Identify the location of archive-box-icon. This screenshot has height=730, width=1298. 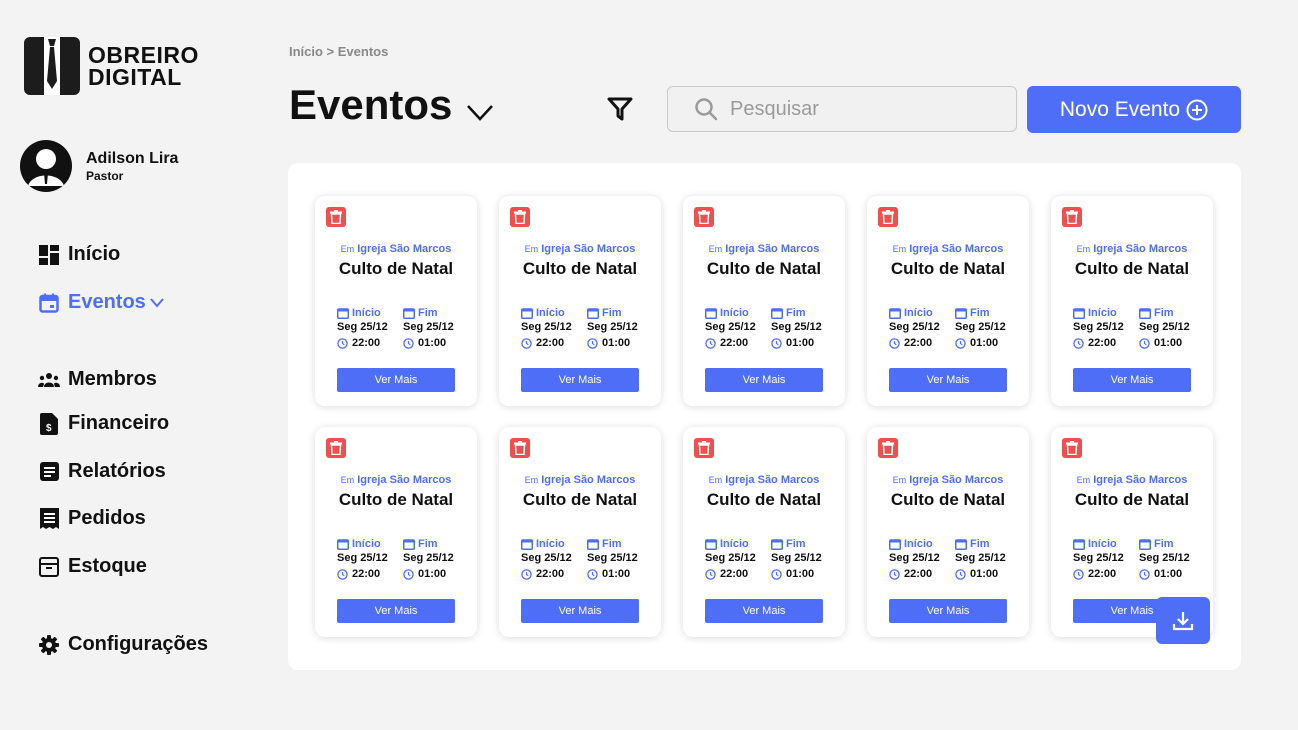
(49, 567).